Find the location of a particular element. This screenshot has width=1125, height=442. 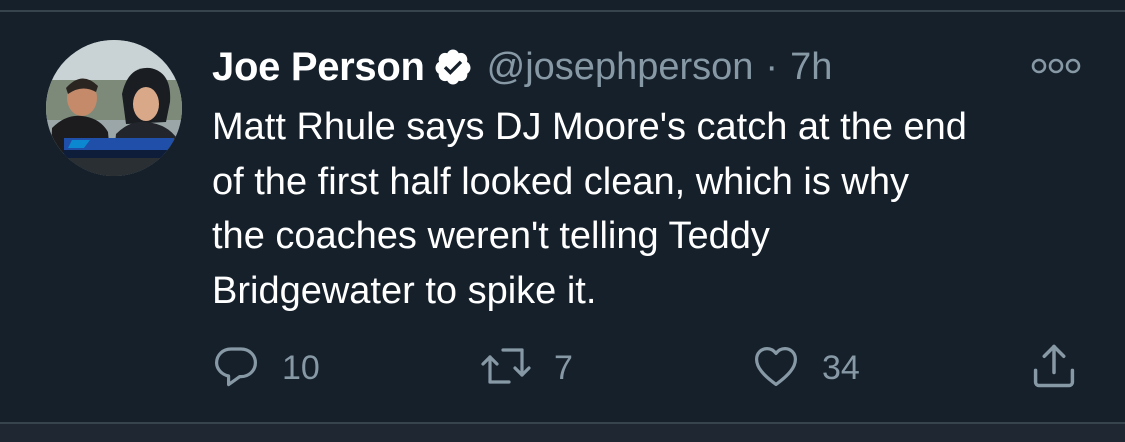

retweet-button: 7 is located at coordinates (526, 368).